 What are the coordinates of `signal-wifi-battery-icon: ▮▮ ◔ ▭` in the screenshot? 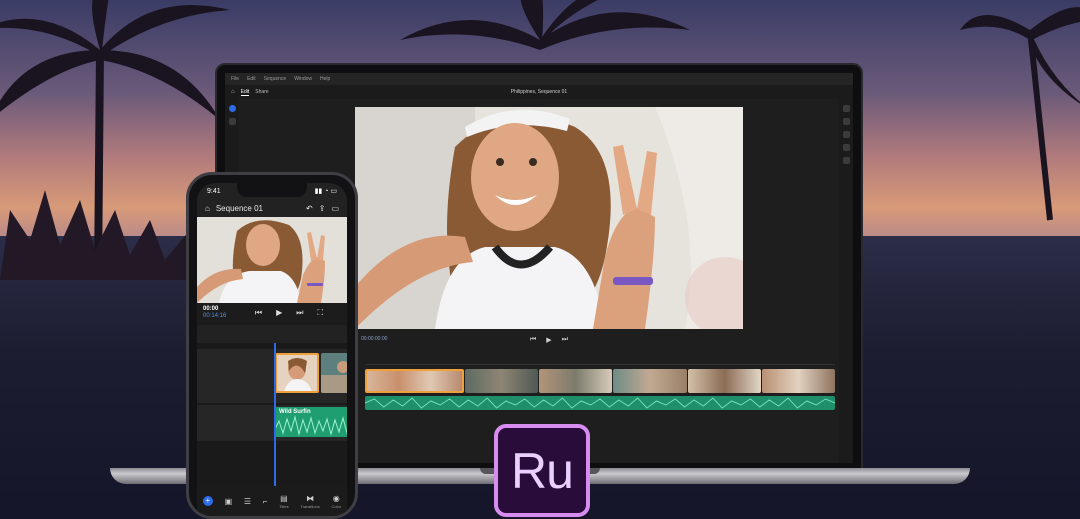 It's located at (325, 191).